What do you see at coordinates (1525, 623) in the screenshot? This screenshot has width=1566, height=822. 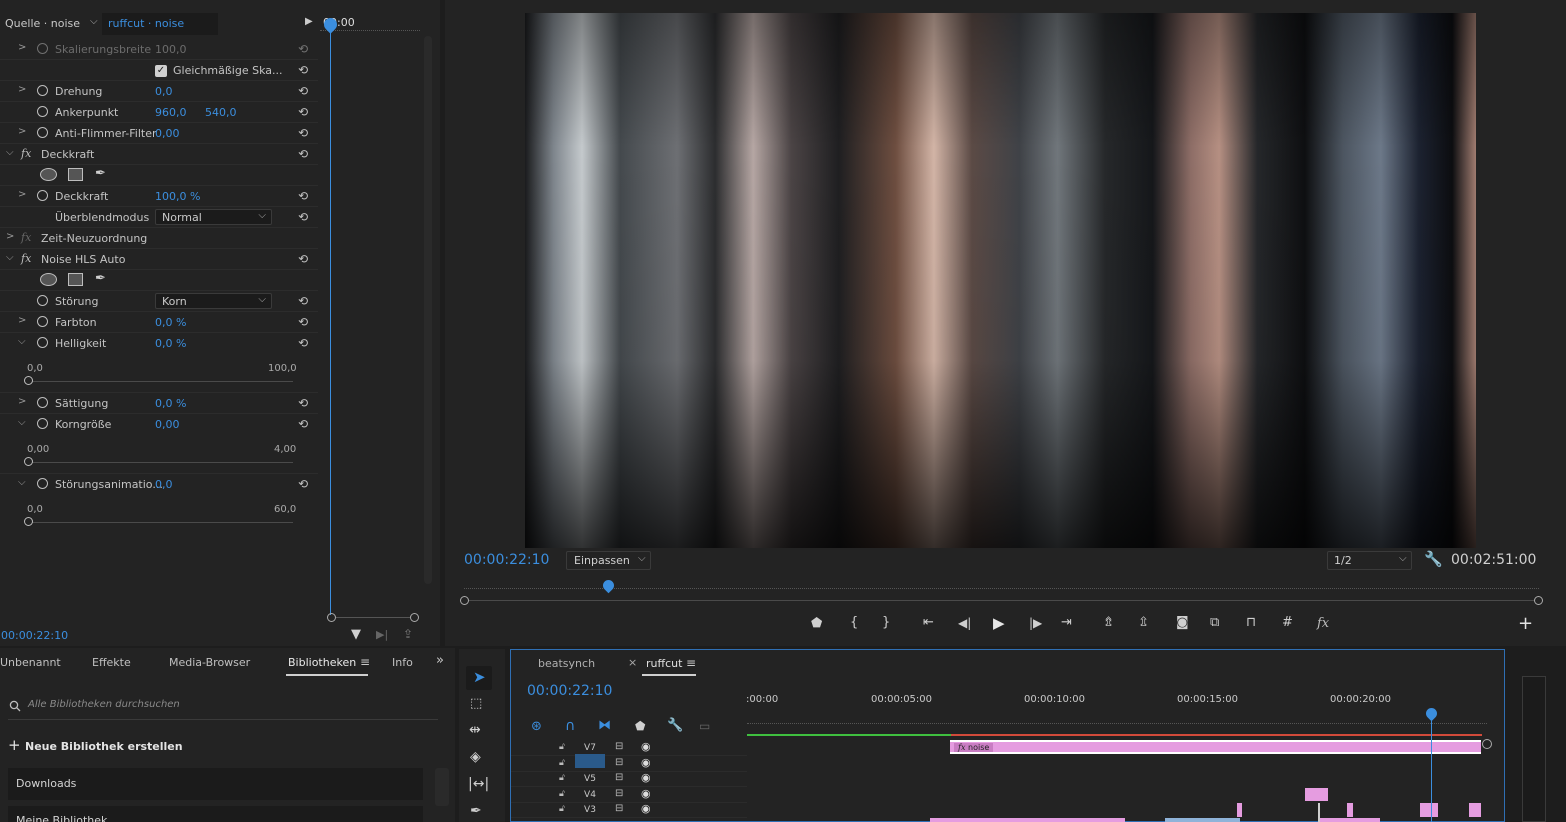 I see `add-button-icon: +` at bounding box center [1525, 623].